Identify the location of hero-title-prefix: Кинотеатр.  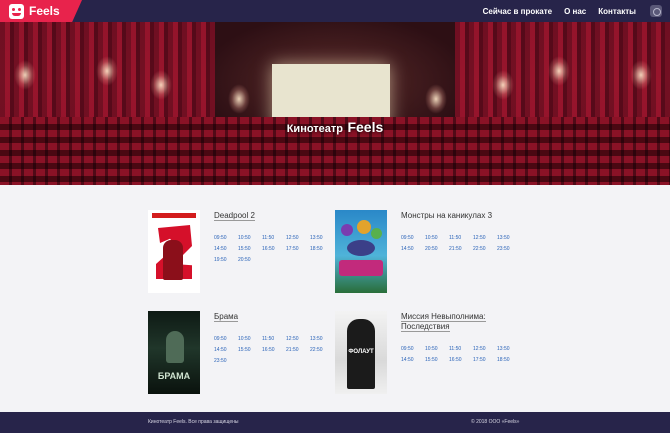
(315, 129).